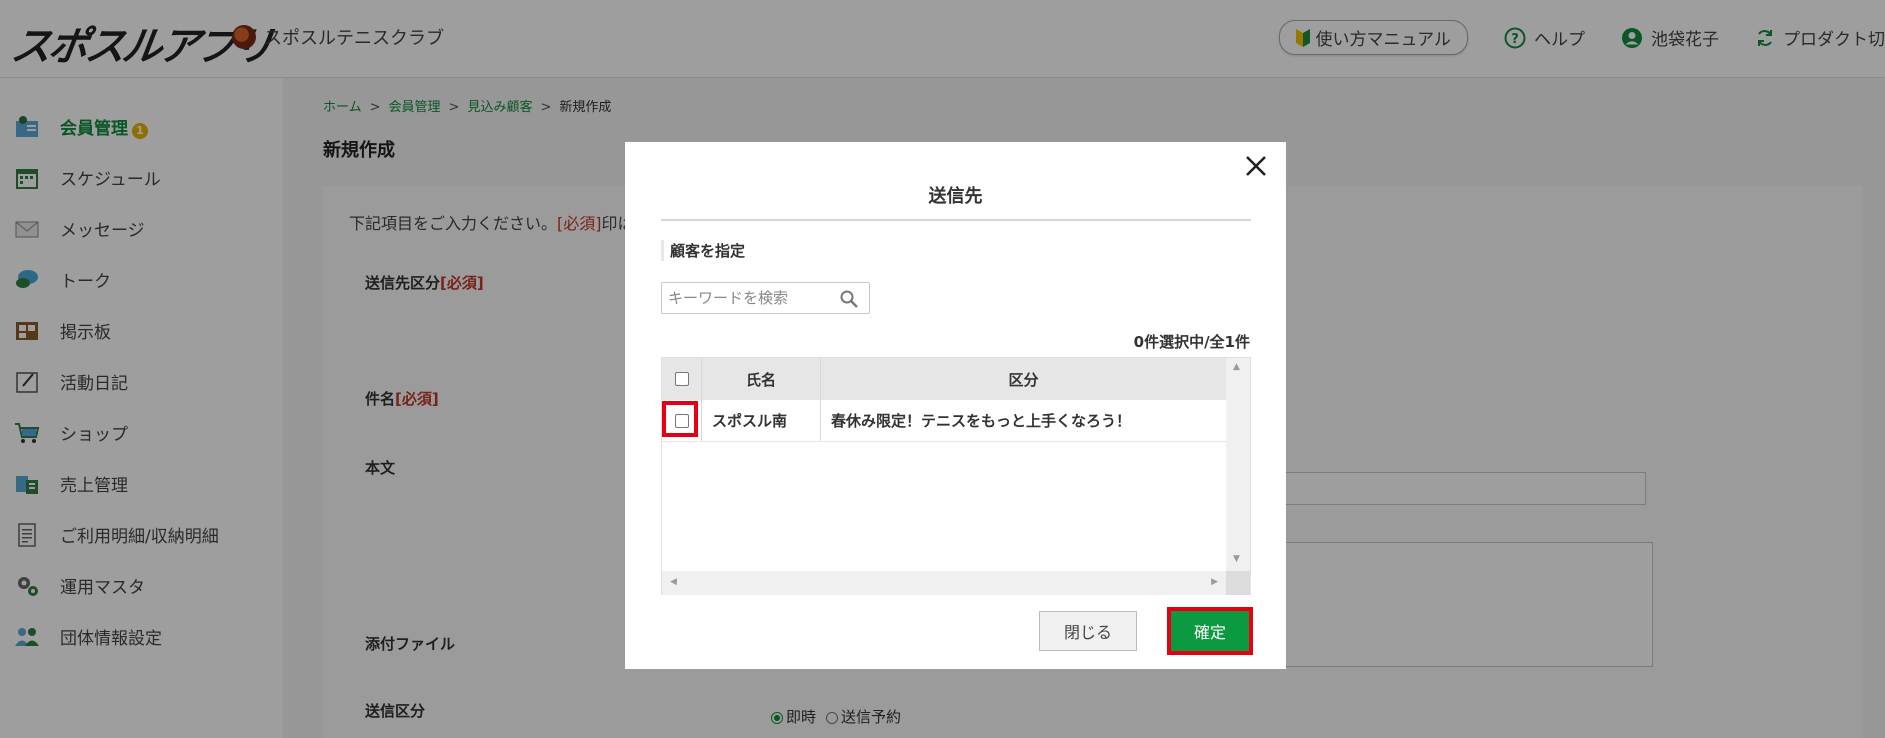 This screenshot has height=738, width=1885. I want to click on close-icon, so click(1256, 166).